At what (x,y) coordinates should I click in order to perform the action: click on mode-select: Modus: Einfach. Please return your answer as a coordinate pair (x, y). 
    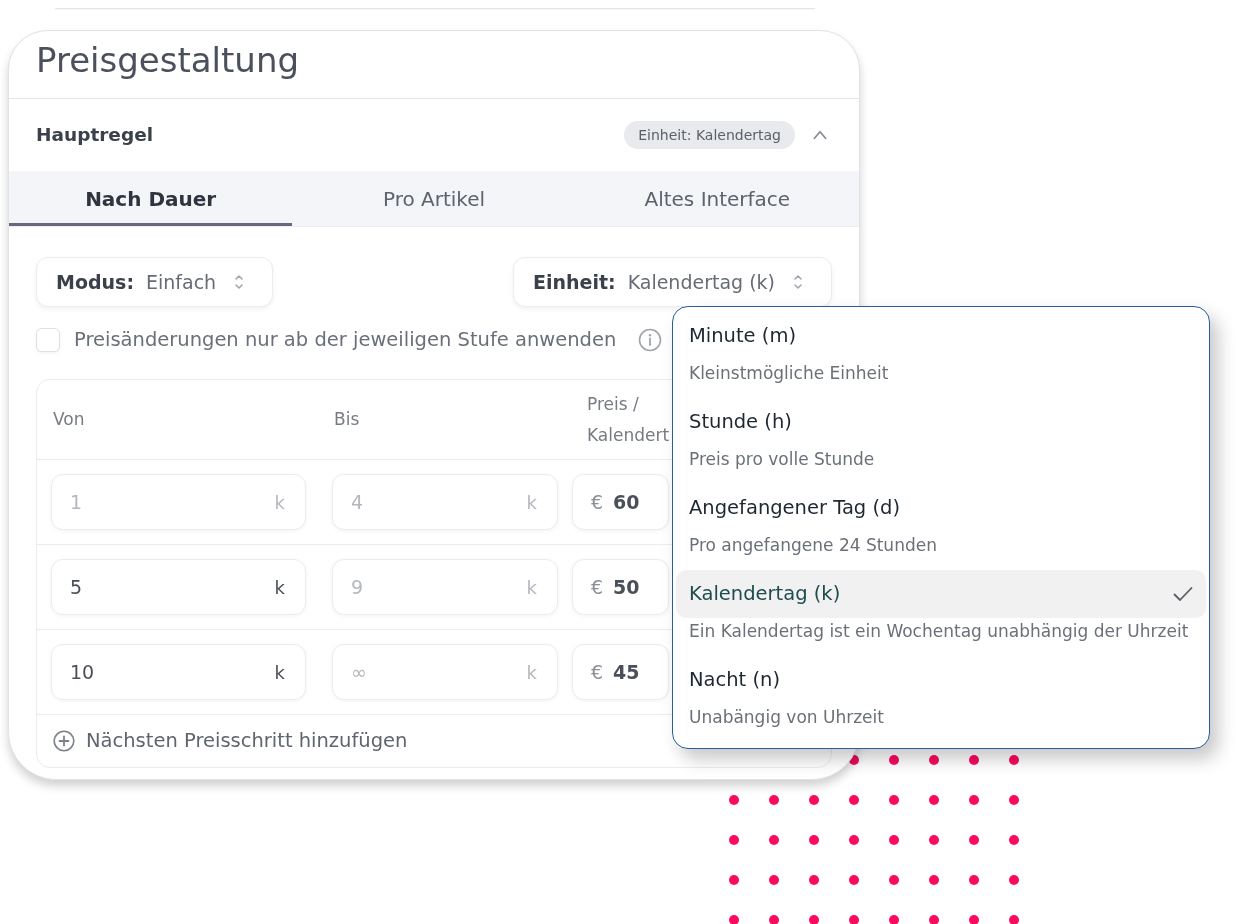
    Looking at the image, I should click on (155, 282).